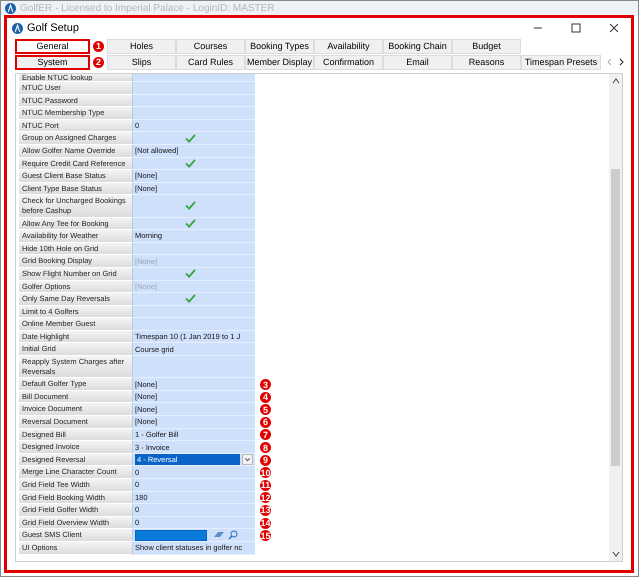 This screenshot has height=577, width=639. I want to click on chevron-right-icon, so click(621, 62).